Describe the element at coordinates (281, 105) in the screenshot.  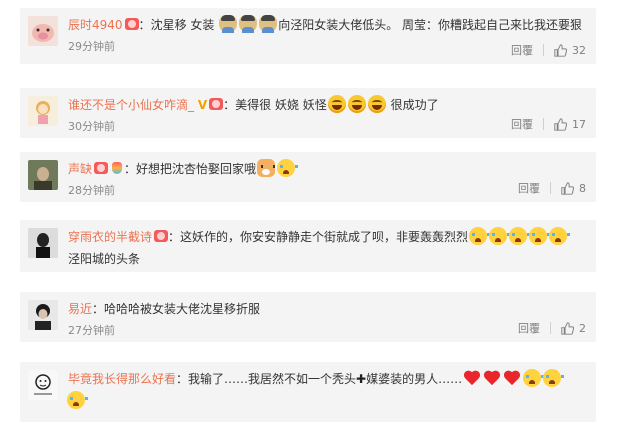
I see `comment-text: 美得很 妖娆 妖怪` at that location.